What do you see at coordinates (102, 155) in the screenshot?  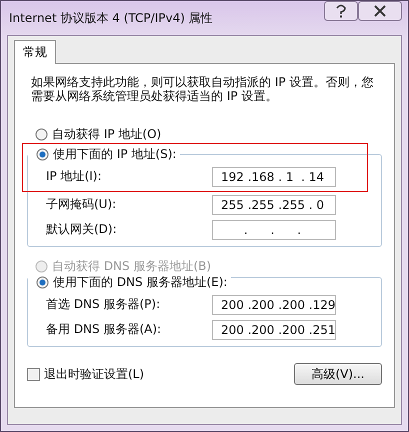 I see `radio-option: 使用下面的 IP 地址(S):` at bounding box center [102, 155].